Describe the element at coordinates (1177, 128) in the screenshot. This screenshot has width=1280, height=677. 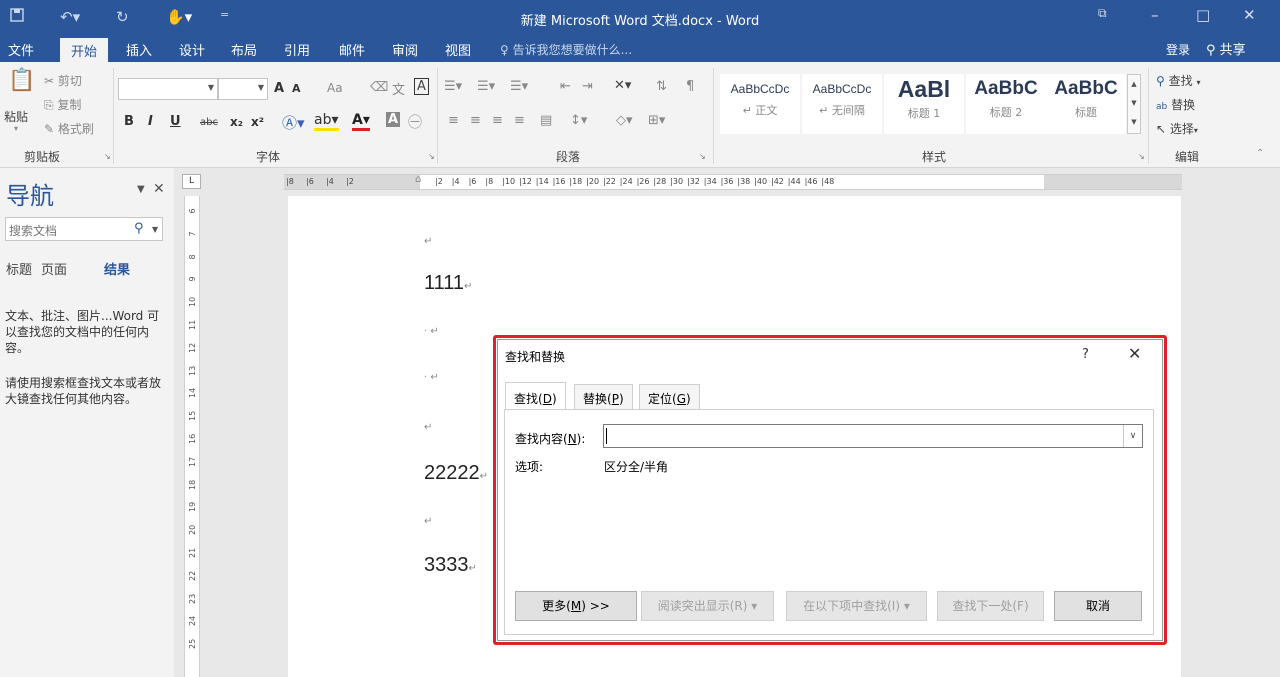
I see `select-button: ↖ 选择▾` at that location.